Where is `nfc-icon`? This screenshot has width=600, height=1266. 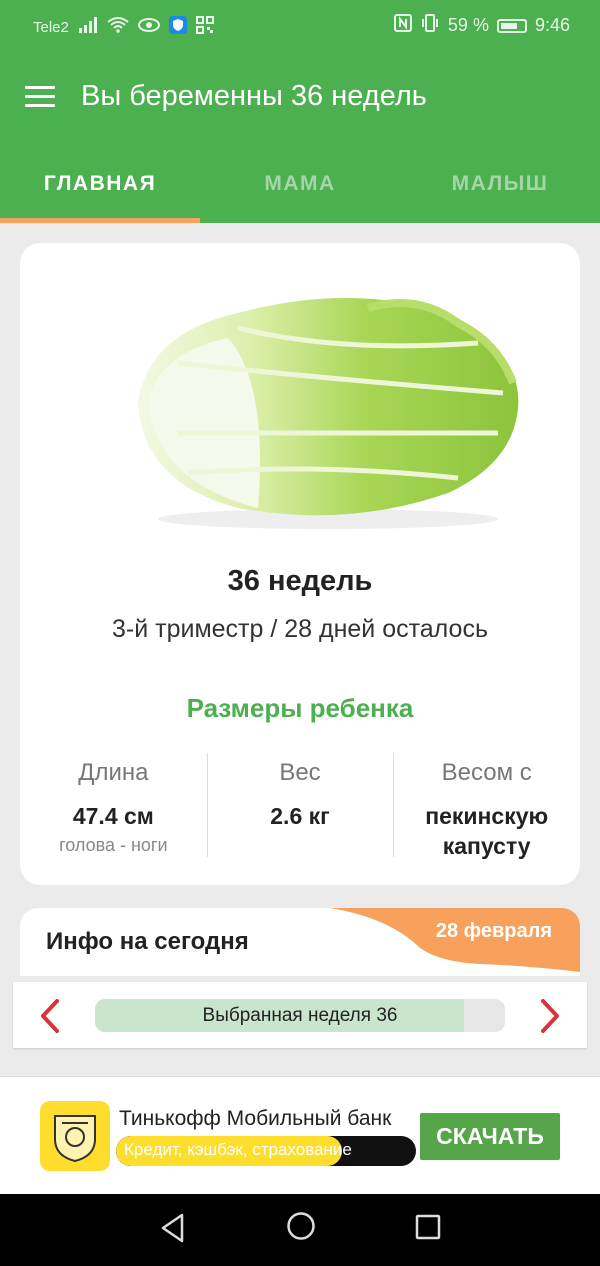 nfc-icon is located at coordinates (402, 25).